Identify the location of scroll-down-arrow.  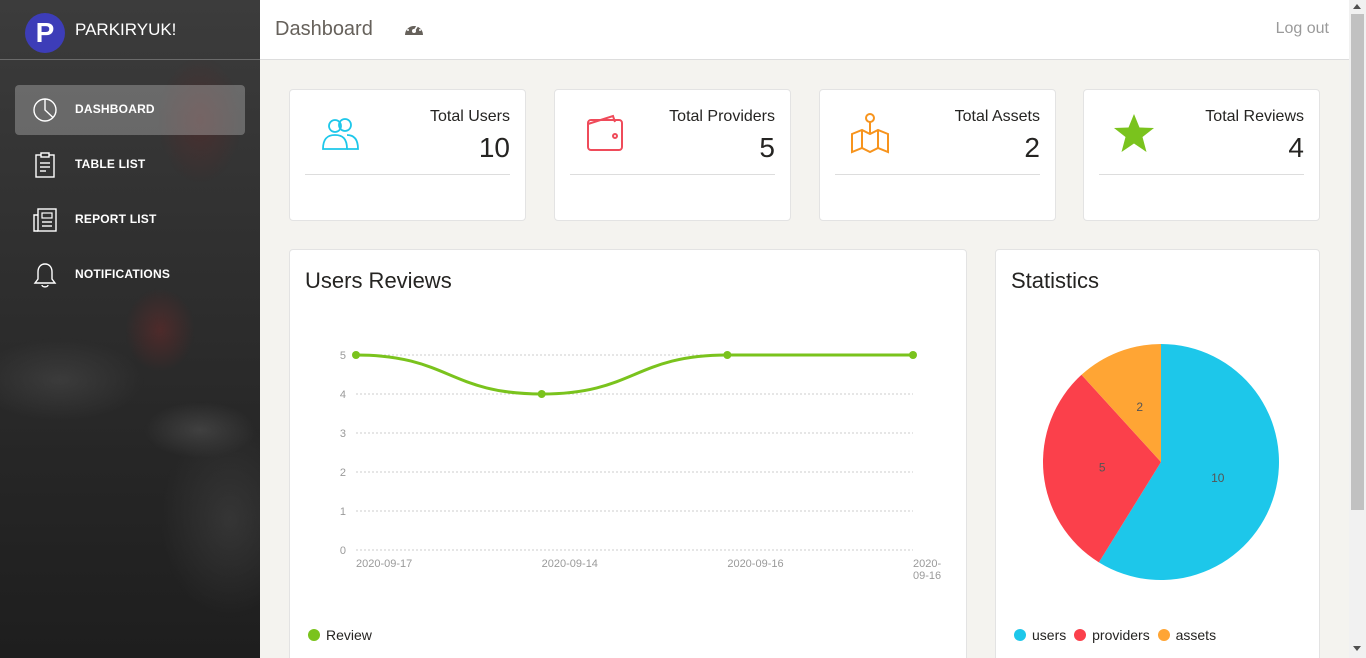
(1357, 648).